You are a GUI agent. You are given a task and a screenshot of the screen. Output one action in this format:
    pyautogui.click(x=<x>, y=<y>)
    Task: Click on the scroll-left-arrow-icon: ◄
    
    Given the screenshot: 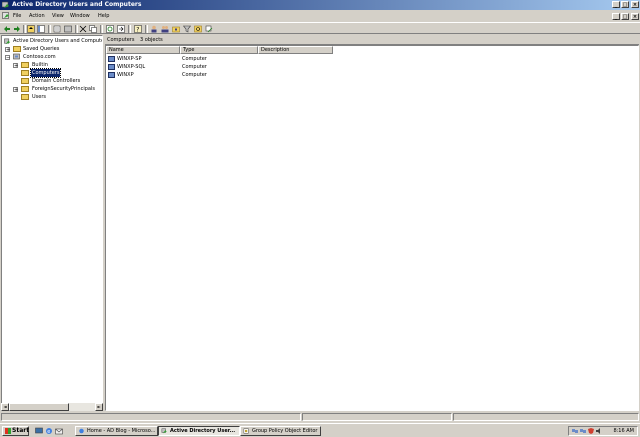 What is the action you would take?
    pyautogui.click(x=5, y=407)
    